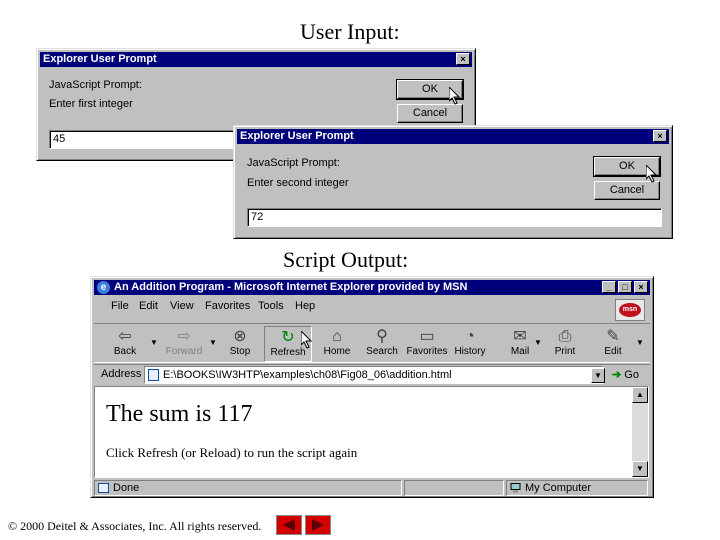  I want to click on user-input-heading: User Input:, so click(350, 31).